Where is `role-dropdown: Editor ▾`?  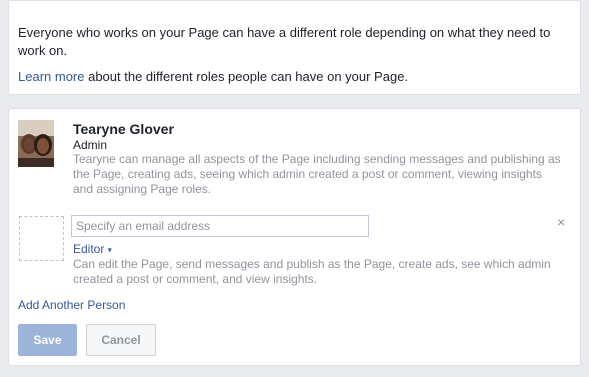
role-dropdown: Editor ▾ is located at coordinates (92, 249).